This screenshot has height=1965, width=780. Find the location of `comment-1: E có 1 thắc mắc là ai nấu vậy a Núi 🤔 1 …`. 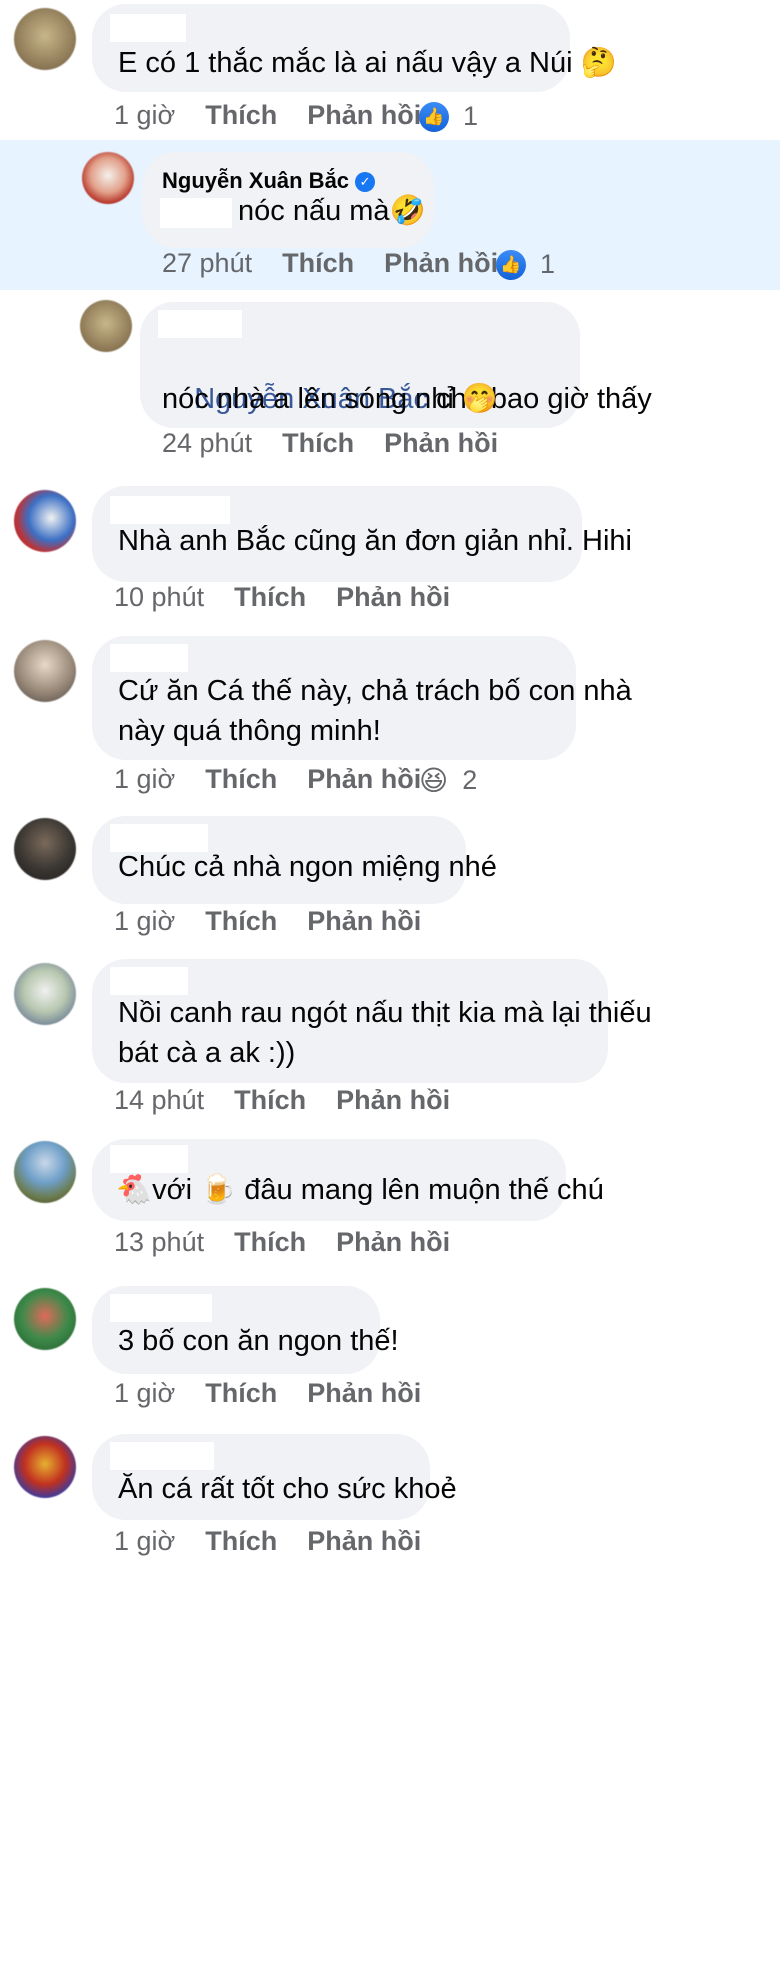

comment-1: E có 1 thắc mắc là ai nấu vậy a Núi 🤔 1 … is located at coordinates (390, 70).